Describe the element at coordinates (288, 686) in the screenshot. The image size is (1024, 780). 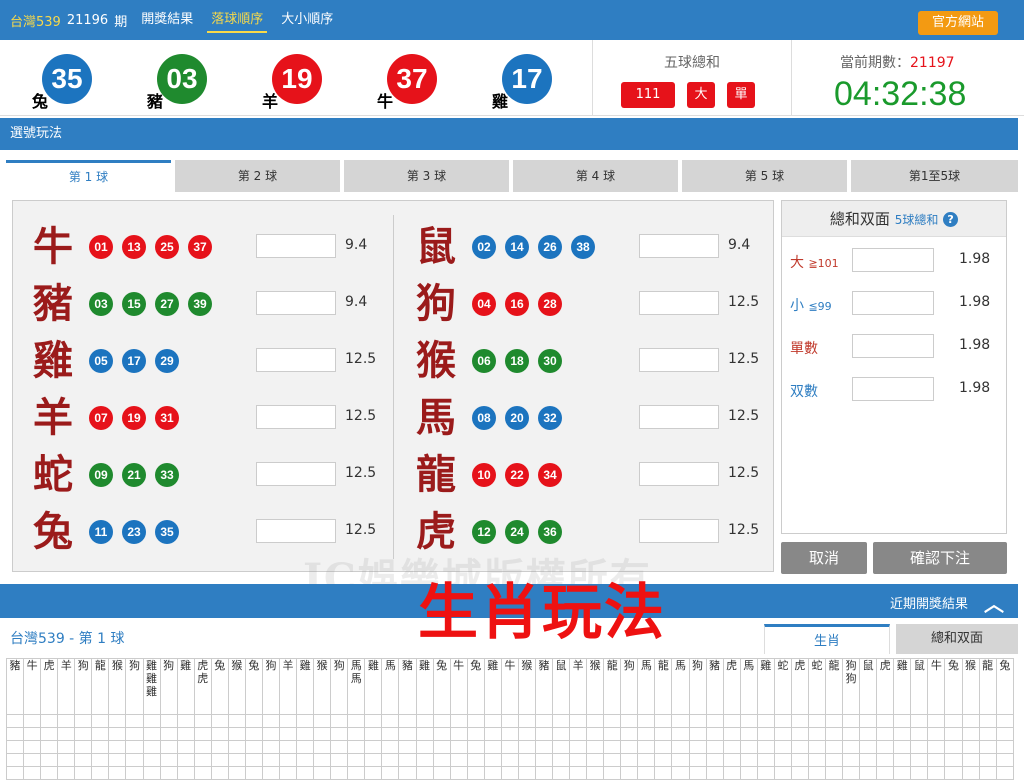
I see `history-cell: 羊` at that location.